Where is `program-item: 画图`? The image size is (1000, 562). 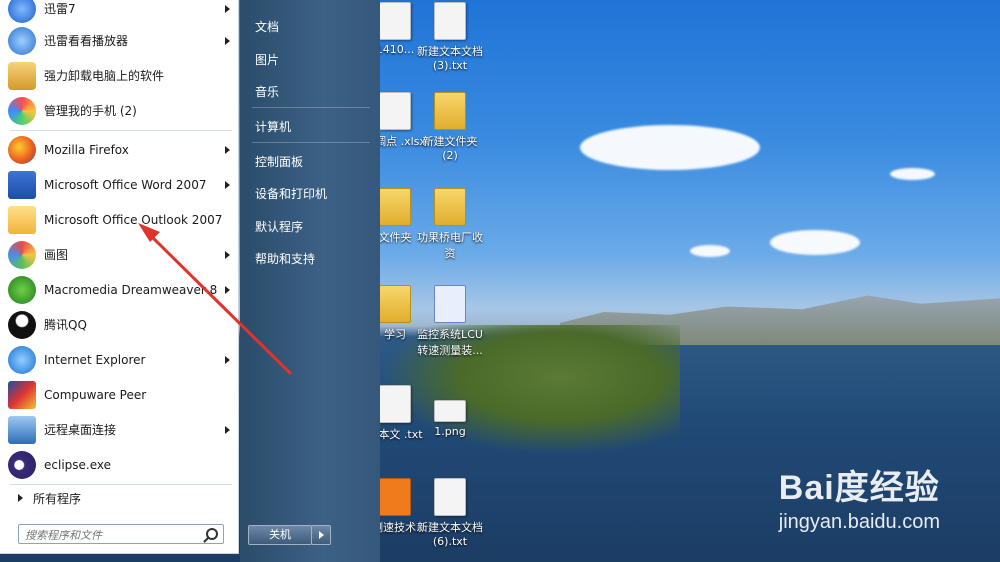 program-item: 画图 is located at coordinates (121, 254).